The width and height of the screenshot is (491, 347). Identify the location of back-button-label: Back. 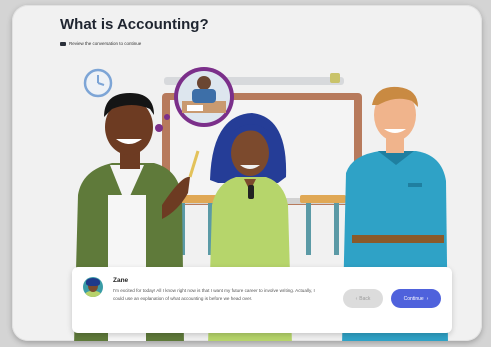
(365, 298).